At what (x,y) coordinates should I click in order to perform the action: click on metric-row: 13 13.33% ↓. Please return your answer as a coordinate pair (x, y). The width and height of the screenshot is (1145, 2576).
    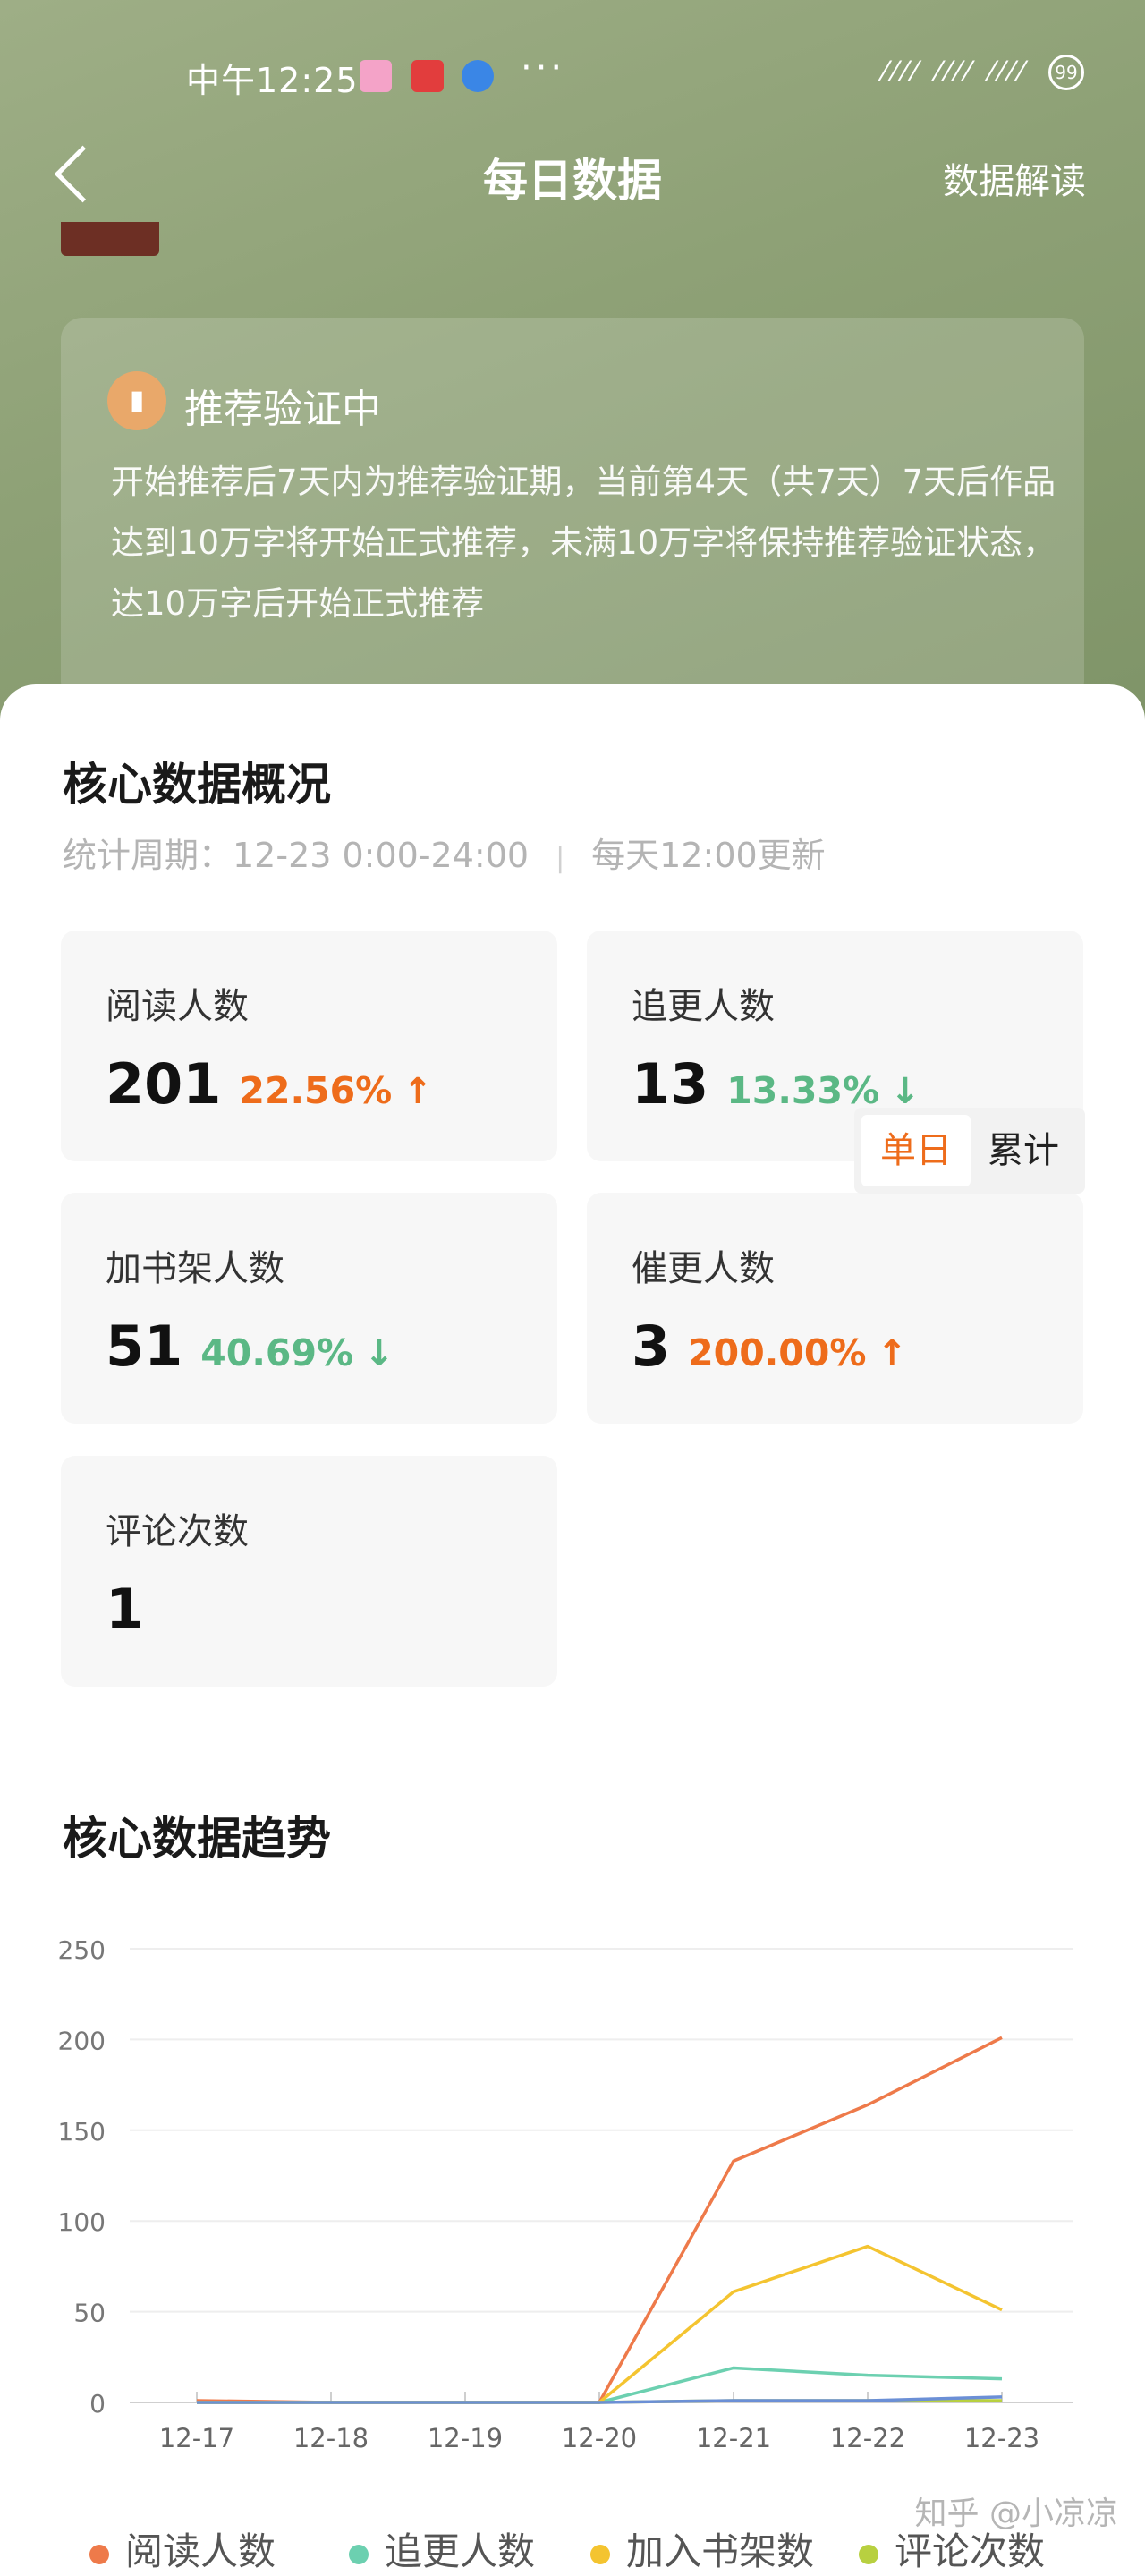
    Looking at the image, I should click on (776, 1084).